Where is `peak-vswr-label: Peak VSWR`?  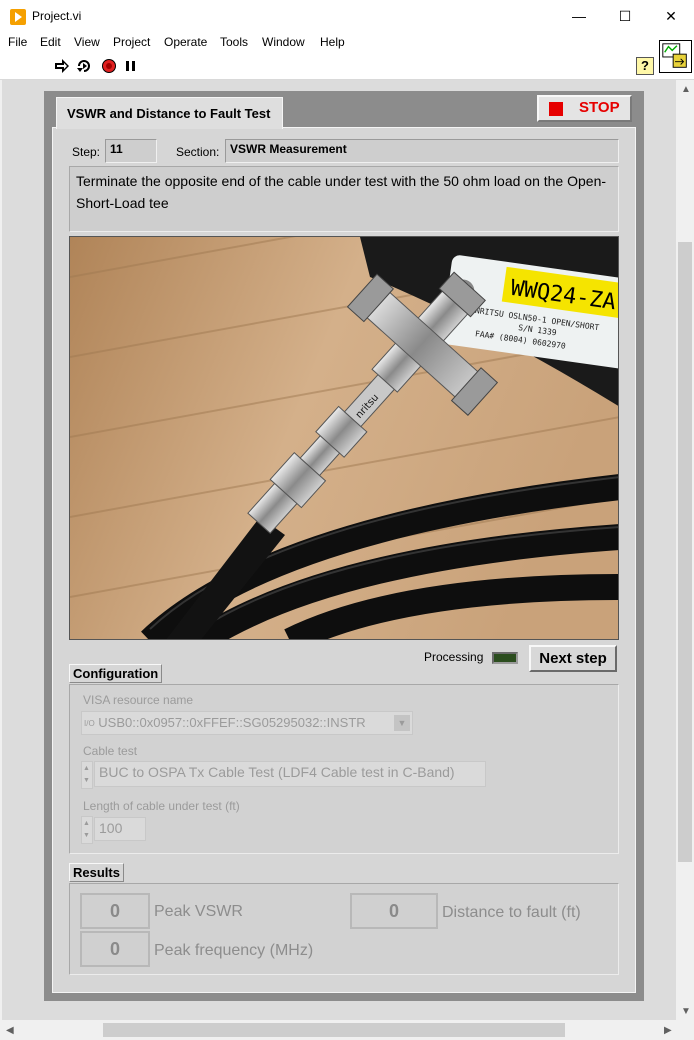 peak-vswr-label: Peak VSWR is located at coordinates (198, 911).